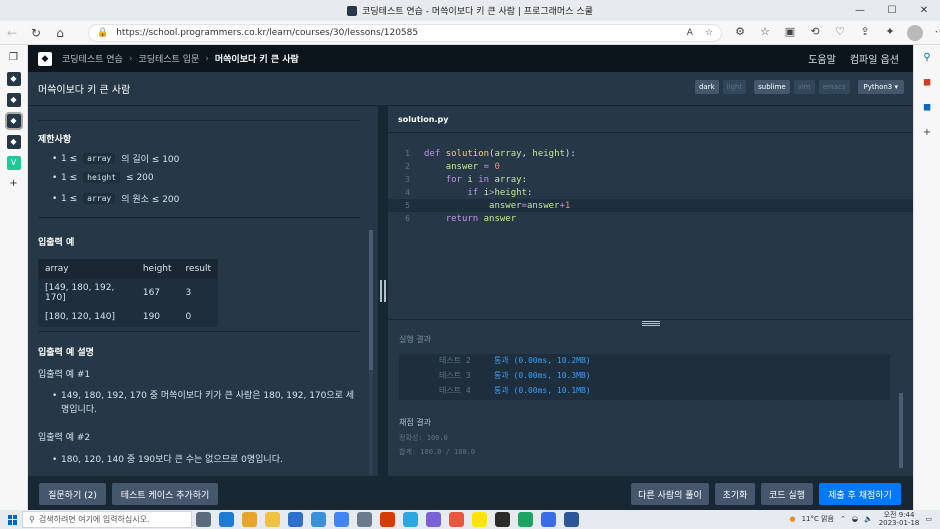  I want to click on code-line: 6 return answer, so click(650, 218).